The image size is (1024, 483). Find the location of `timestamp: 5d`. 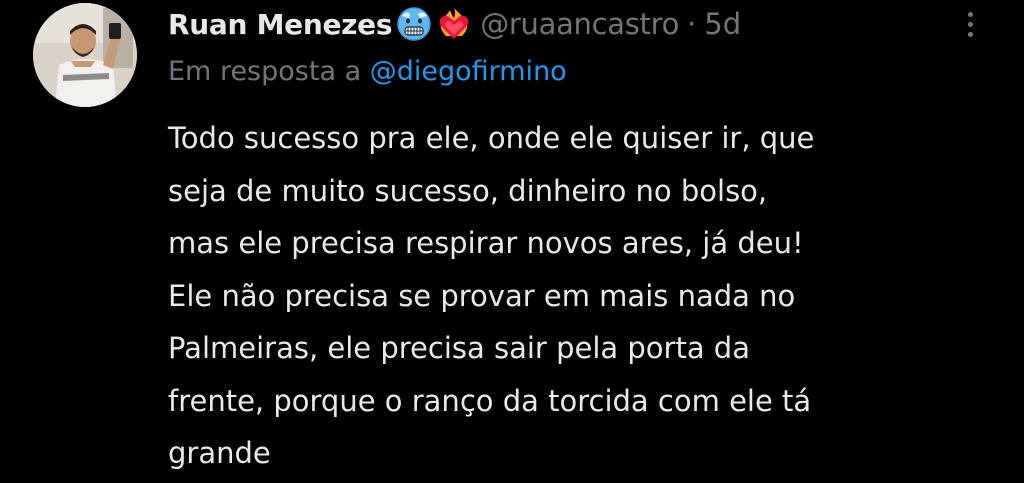

timestamp: 5d is located at coordinates (722, 24).